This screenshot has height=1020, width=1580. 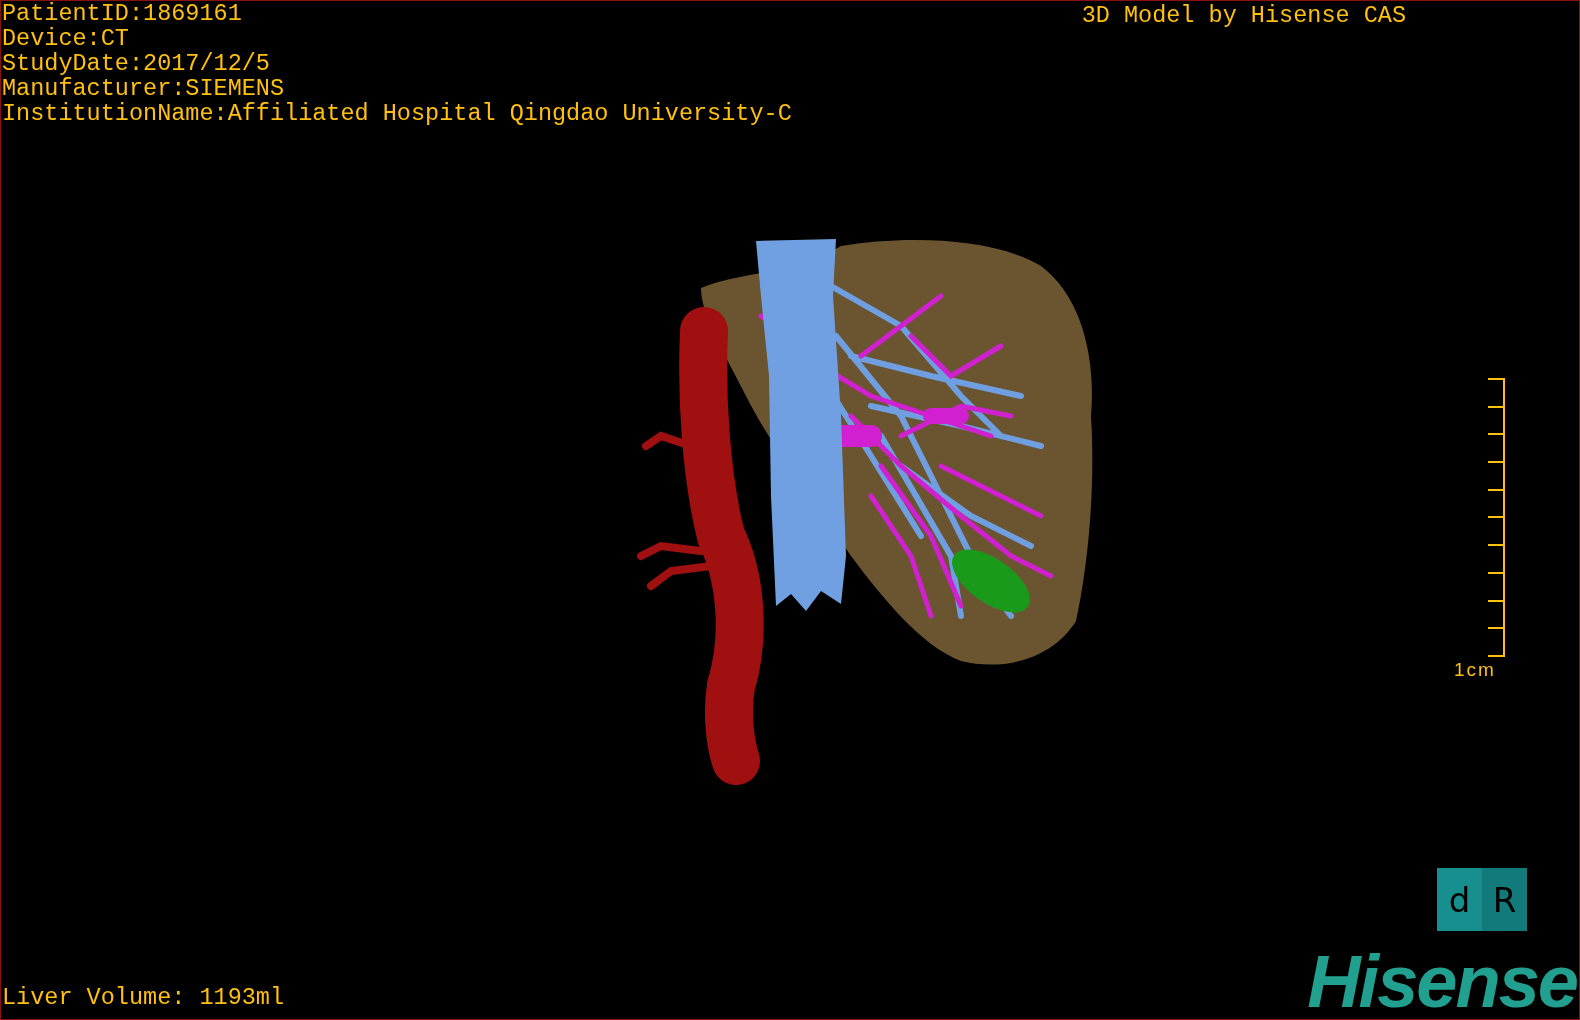 What do you see at coordinates (1442, 982) in the screenshot?
I see `brand-logo: Hisense` at bounding box center [1442, 982].